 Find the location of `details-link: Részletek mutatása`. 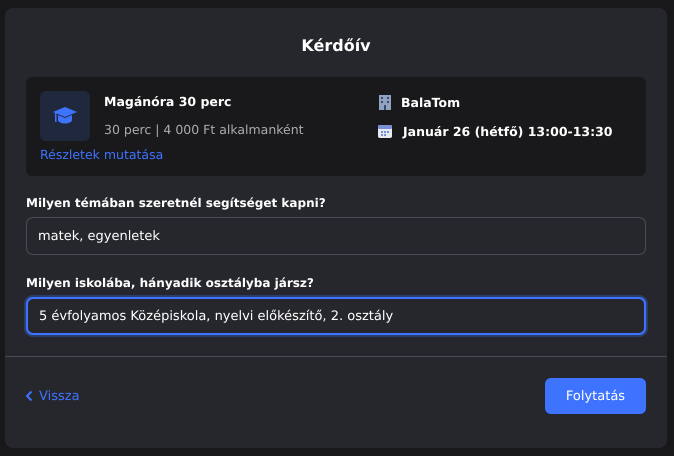

details-link: Részletek mutatása is located at coordinates (102, 154).